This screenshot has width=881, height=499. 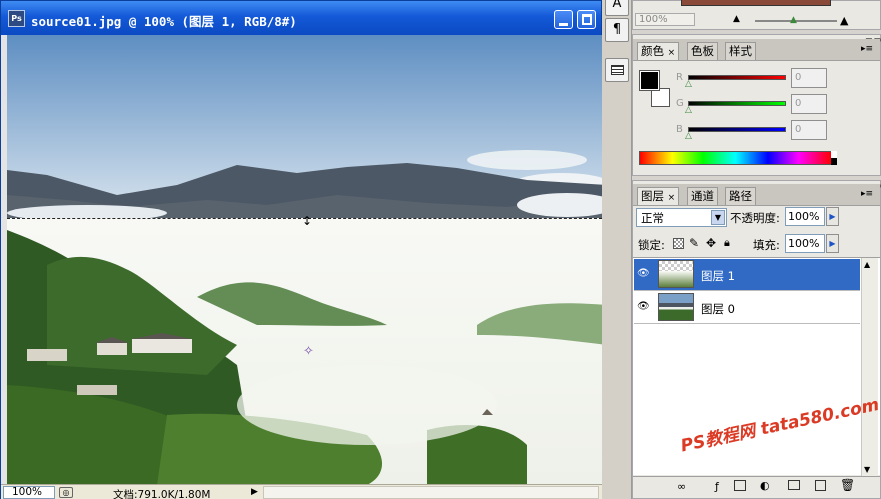 I want to click on new-layer-icon, so click(x=820, y=485).